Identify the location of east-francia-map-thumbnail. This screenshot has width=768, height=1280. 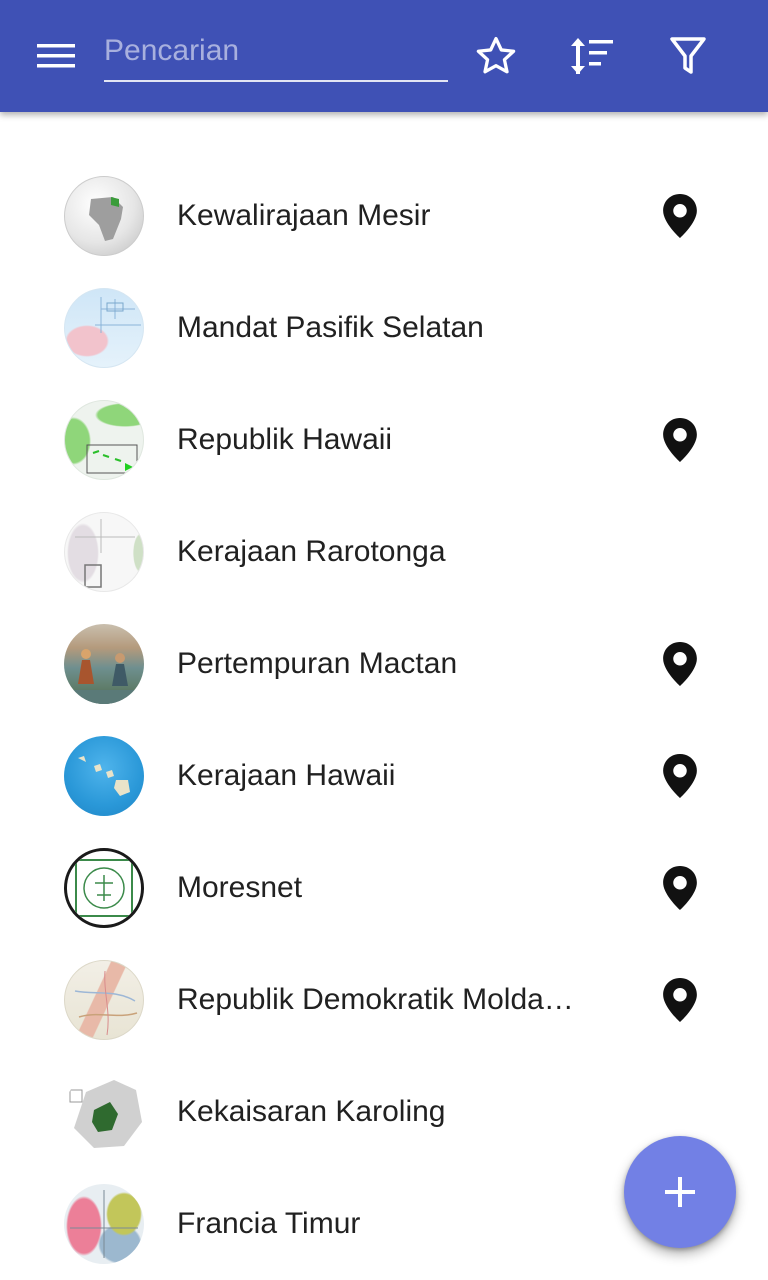
(104, 1224).